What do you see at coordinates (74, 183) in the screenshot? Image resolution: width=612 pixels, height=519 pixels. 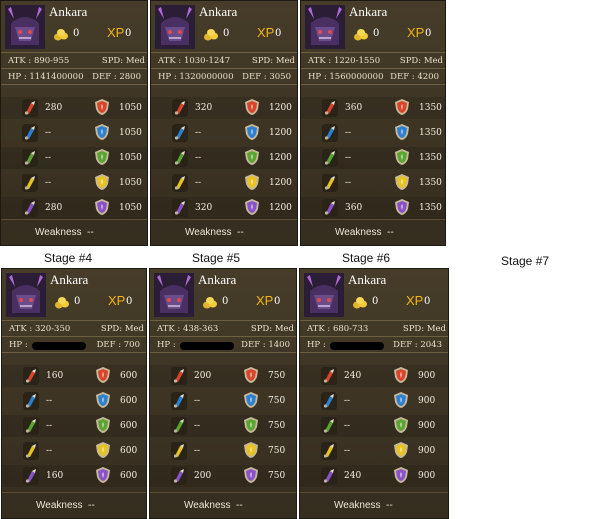 I see `element-row: -- 1050` at bounding box center [74, 183].